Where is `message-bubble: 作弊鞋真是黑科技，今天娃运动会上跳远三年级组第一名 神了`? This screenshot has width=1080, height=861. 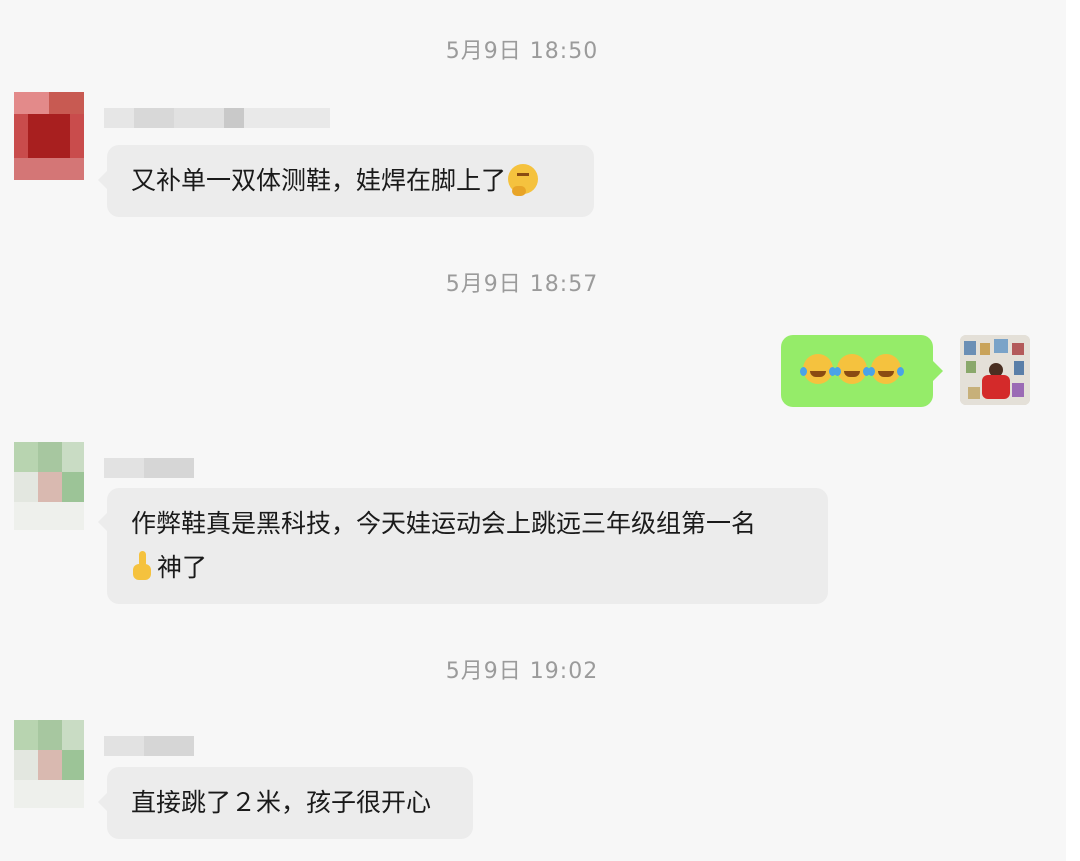 message-bubble: 作弊鞋真是黑科技，今天娃运动会上跳远三年级组第一名 神了 is located at coordinates (467, 546).